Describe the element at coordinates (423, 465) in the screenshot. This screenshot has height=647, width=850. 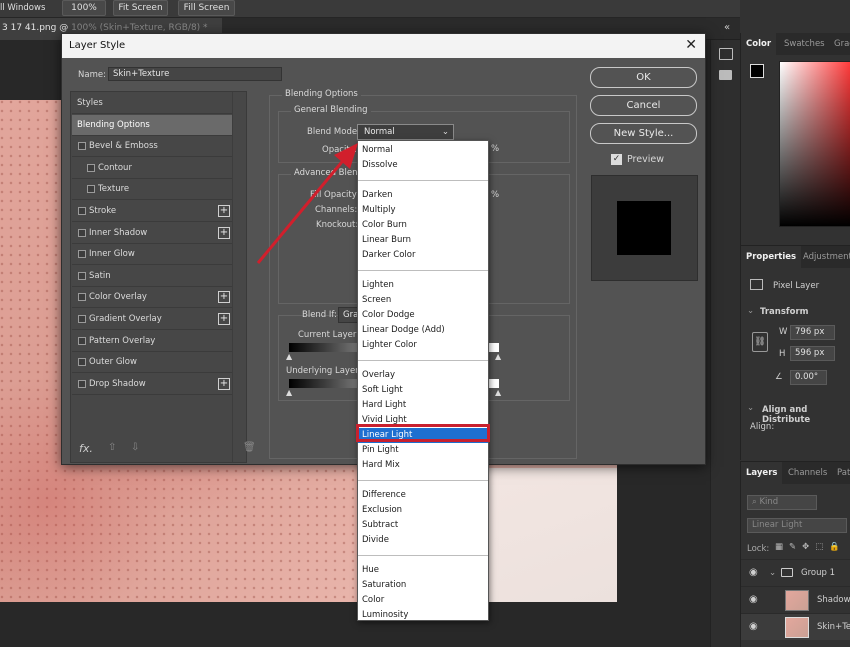
I see `blend-mode-option: Hard Mix` at that location.